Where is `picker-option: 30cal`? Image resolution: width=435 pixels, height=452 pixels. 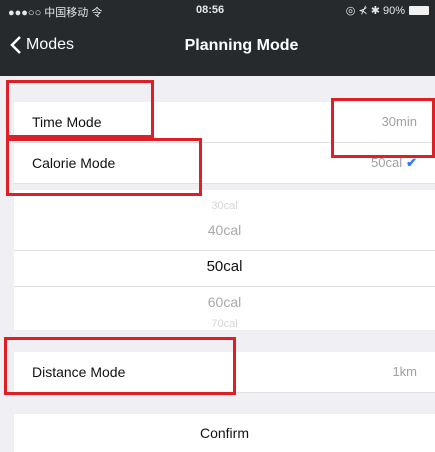
picker-option: 30cal is located at coordinates (224, 206).